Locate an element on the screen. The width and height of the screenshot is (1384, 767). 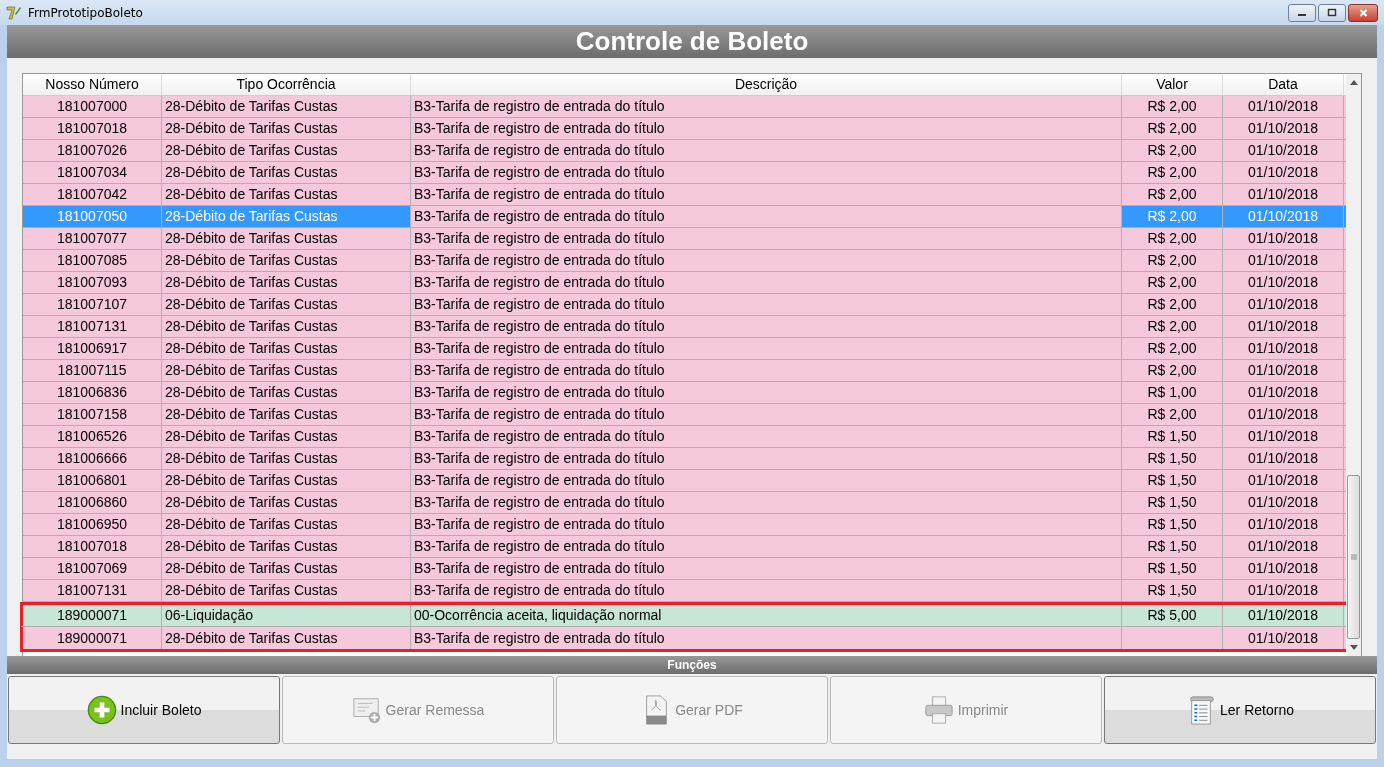
table-cell-text: 181006860 is located at coordinates (92, 502).